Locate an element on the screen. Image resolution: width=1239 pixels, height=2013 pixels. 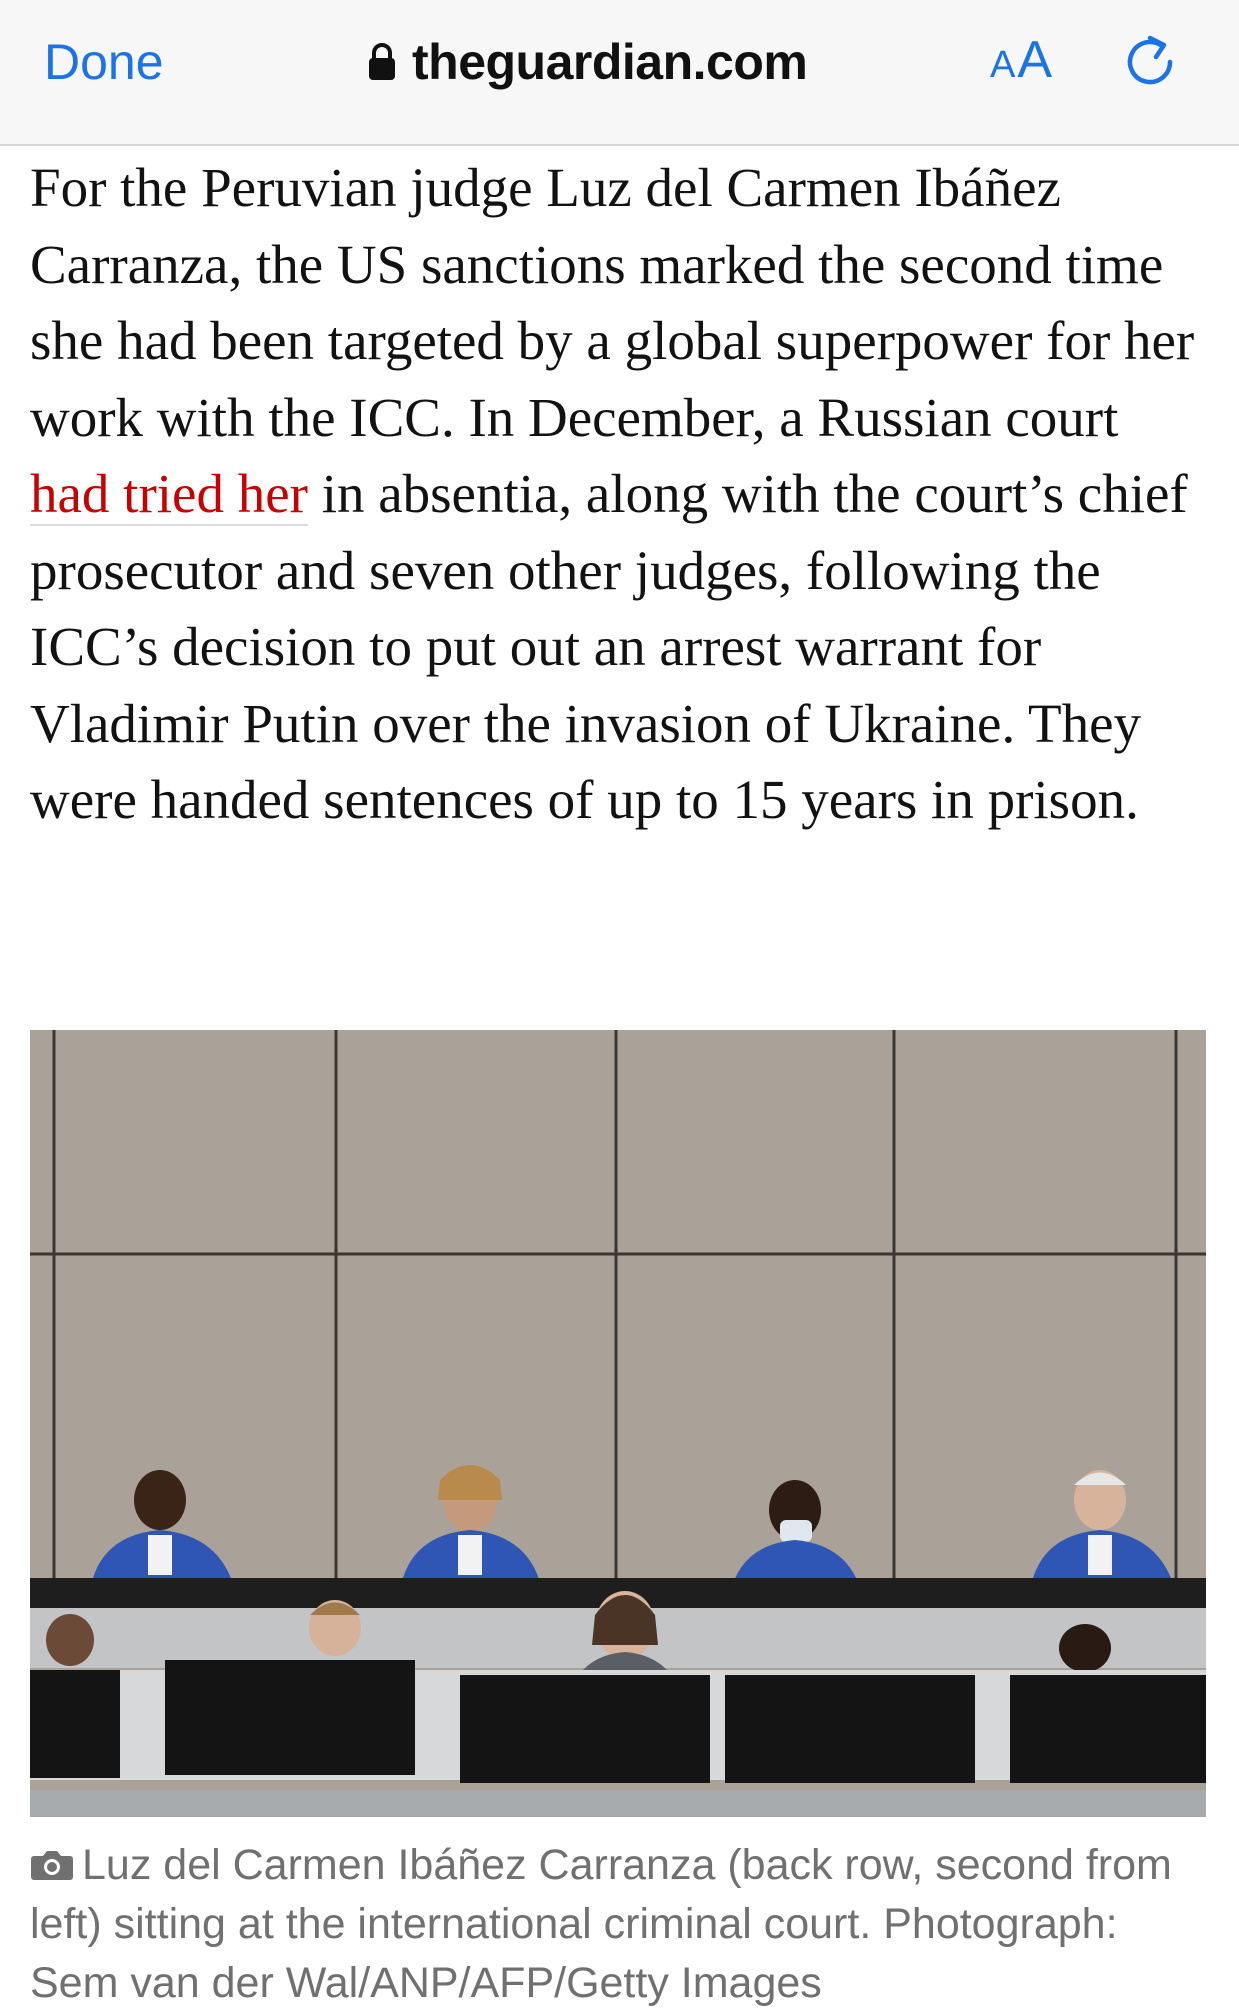
done-button: Done is located at coordinates (104, 62).